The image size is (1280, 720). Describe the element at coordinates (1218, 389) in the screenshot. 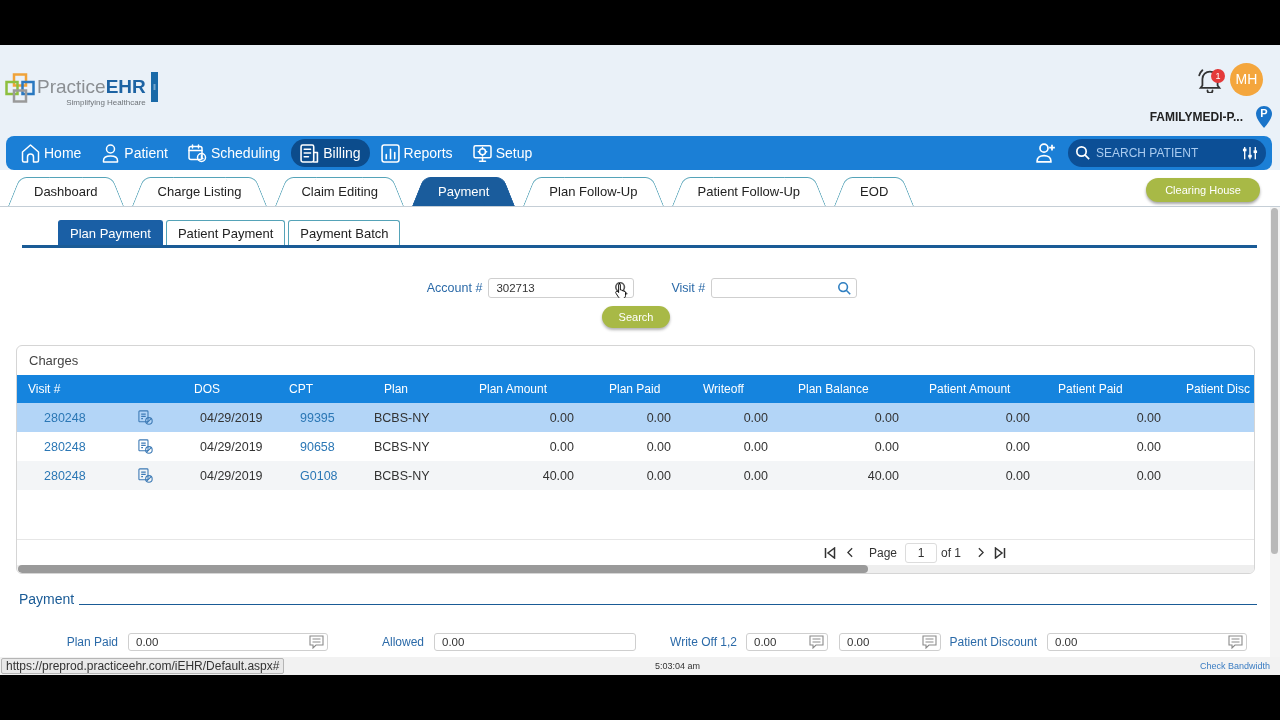

I see `column-header: Patient Disc` at that location.